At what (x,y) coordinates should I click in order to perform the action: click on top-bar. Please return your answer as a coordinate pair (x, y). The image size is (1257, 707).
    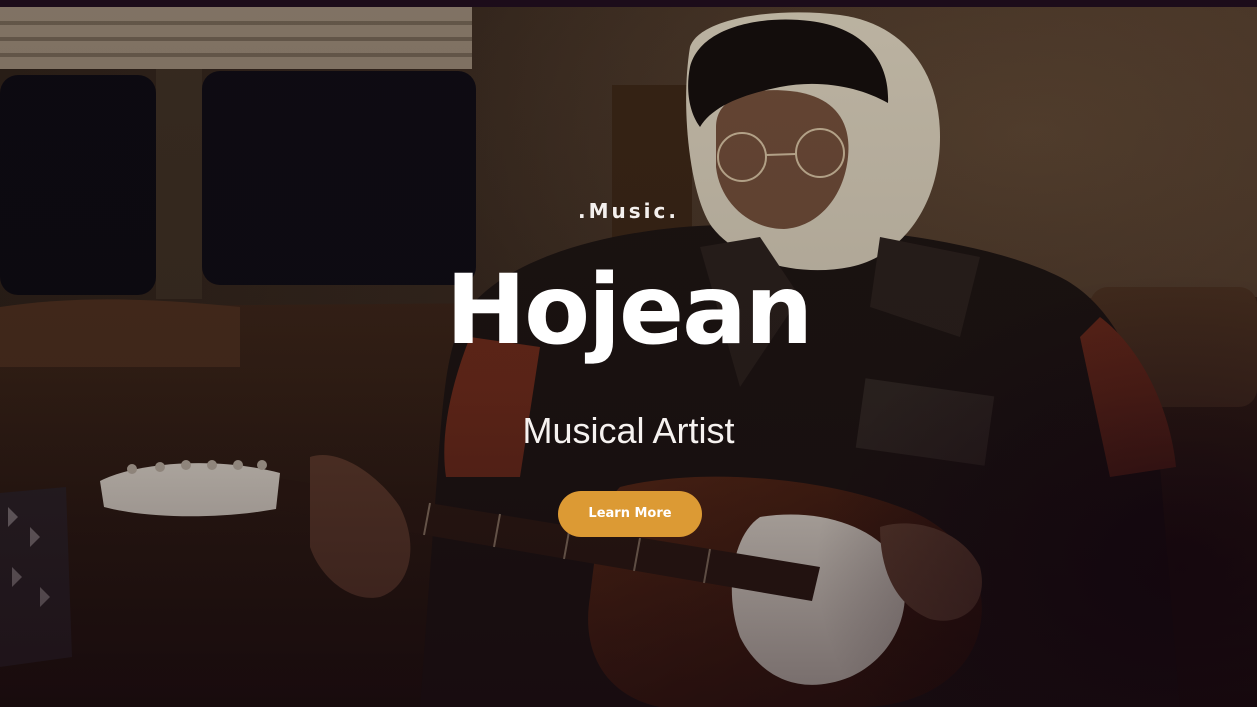
    Looking at the image, I should click on (628, 3).